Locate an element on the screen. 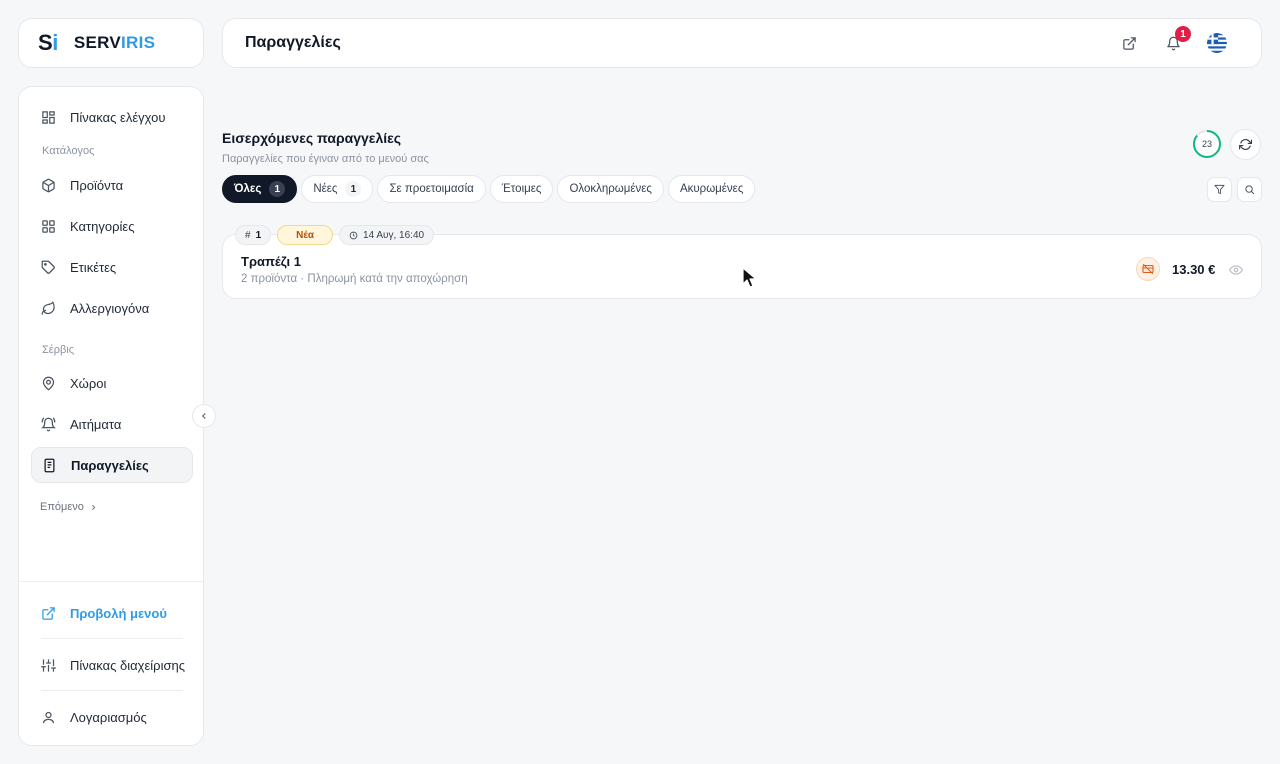  tab-all: Όλες 1 is located at coordinates (260, 189).